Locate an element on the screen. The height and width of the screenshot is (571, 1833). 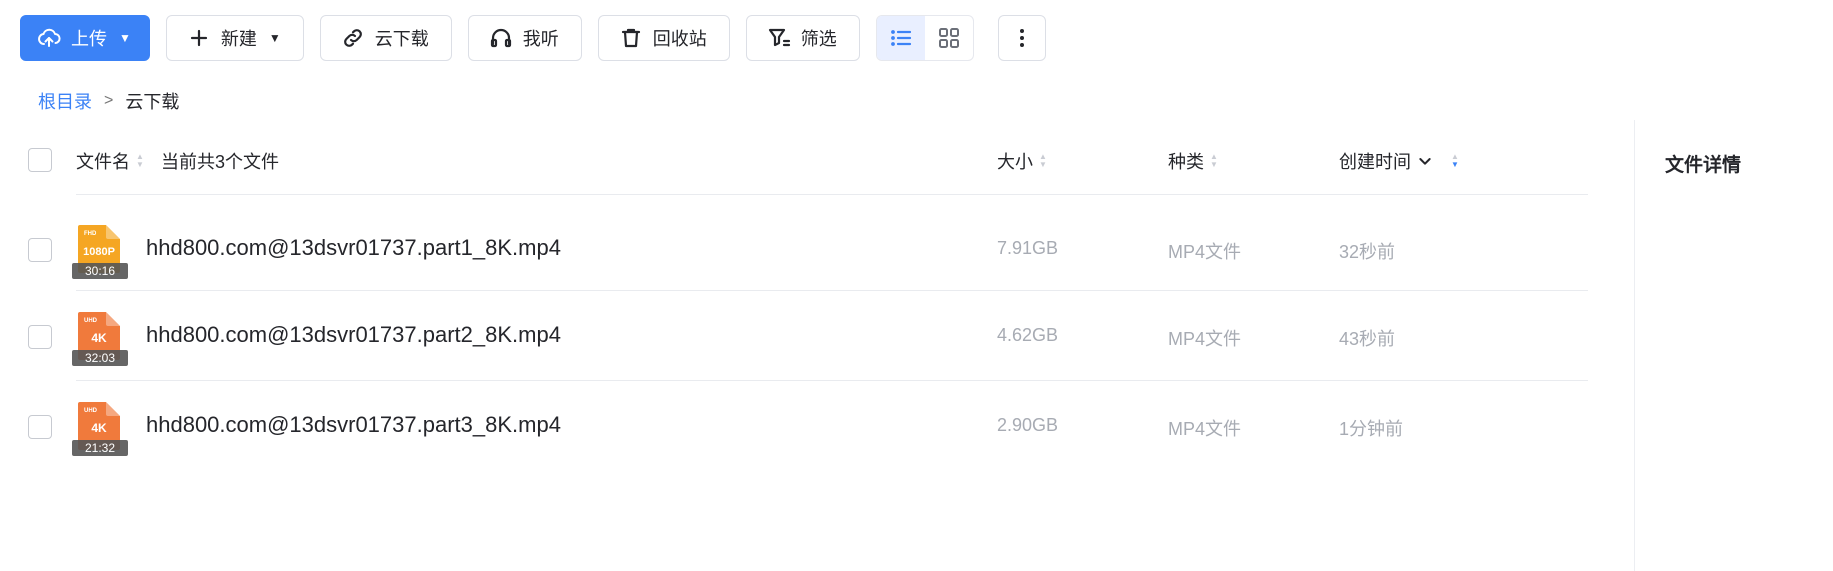
video-file-icon: UHD 4K 21:32 is located at coordinates (100, 429).